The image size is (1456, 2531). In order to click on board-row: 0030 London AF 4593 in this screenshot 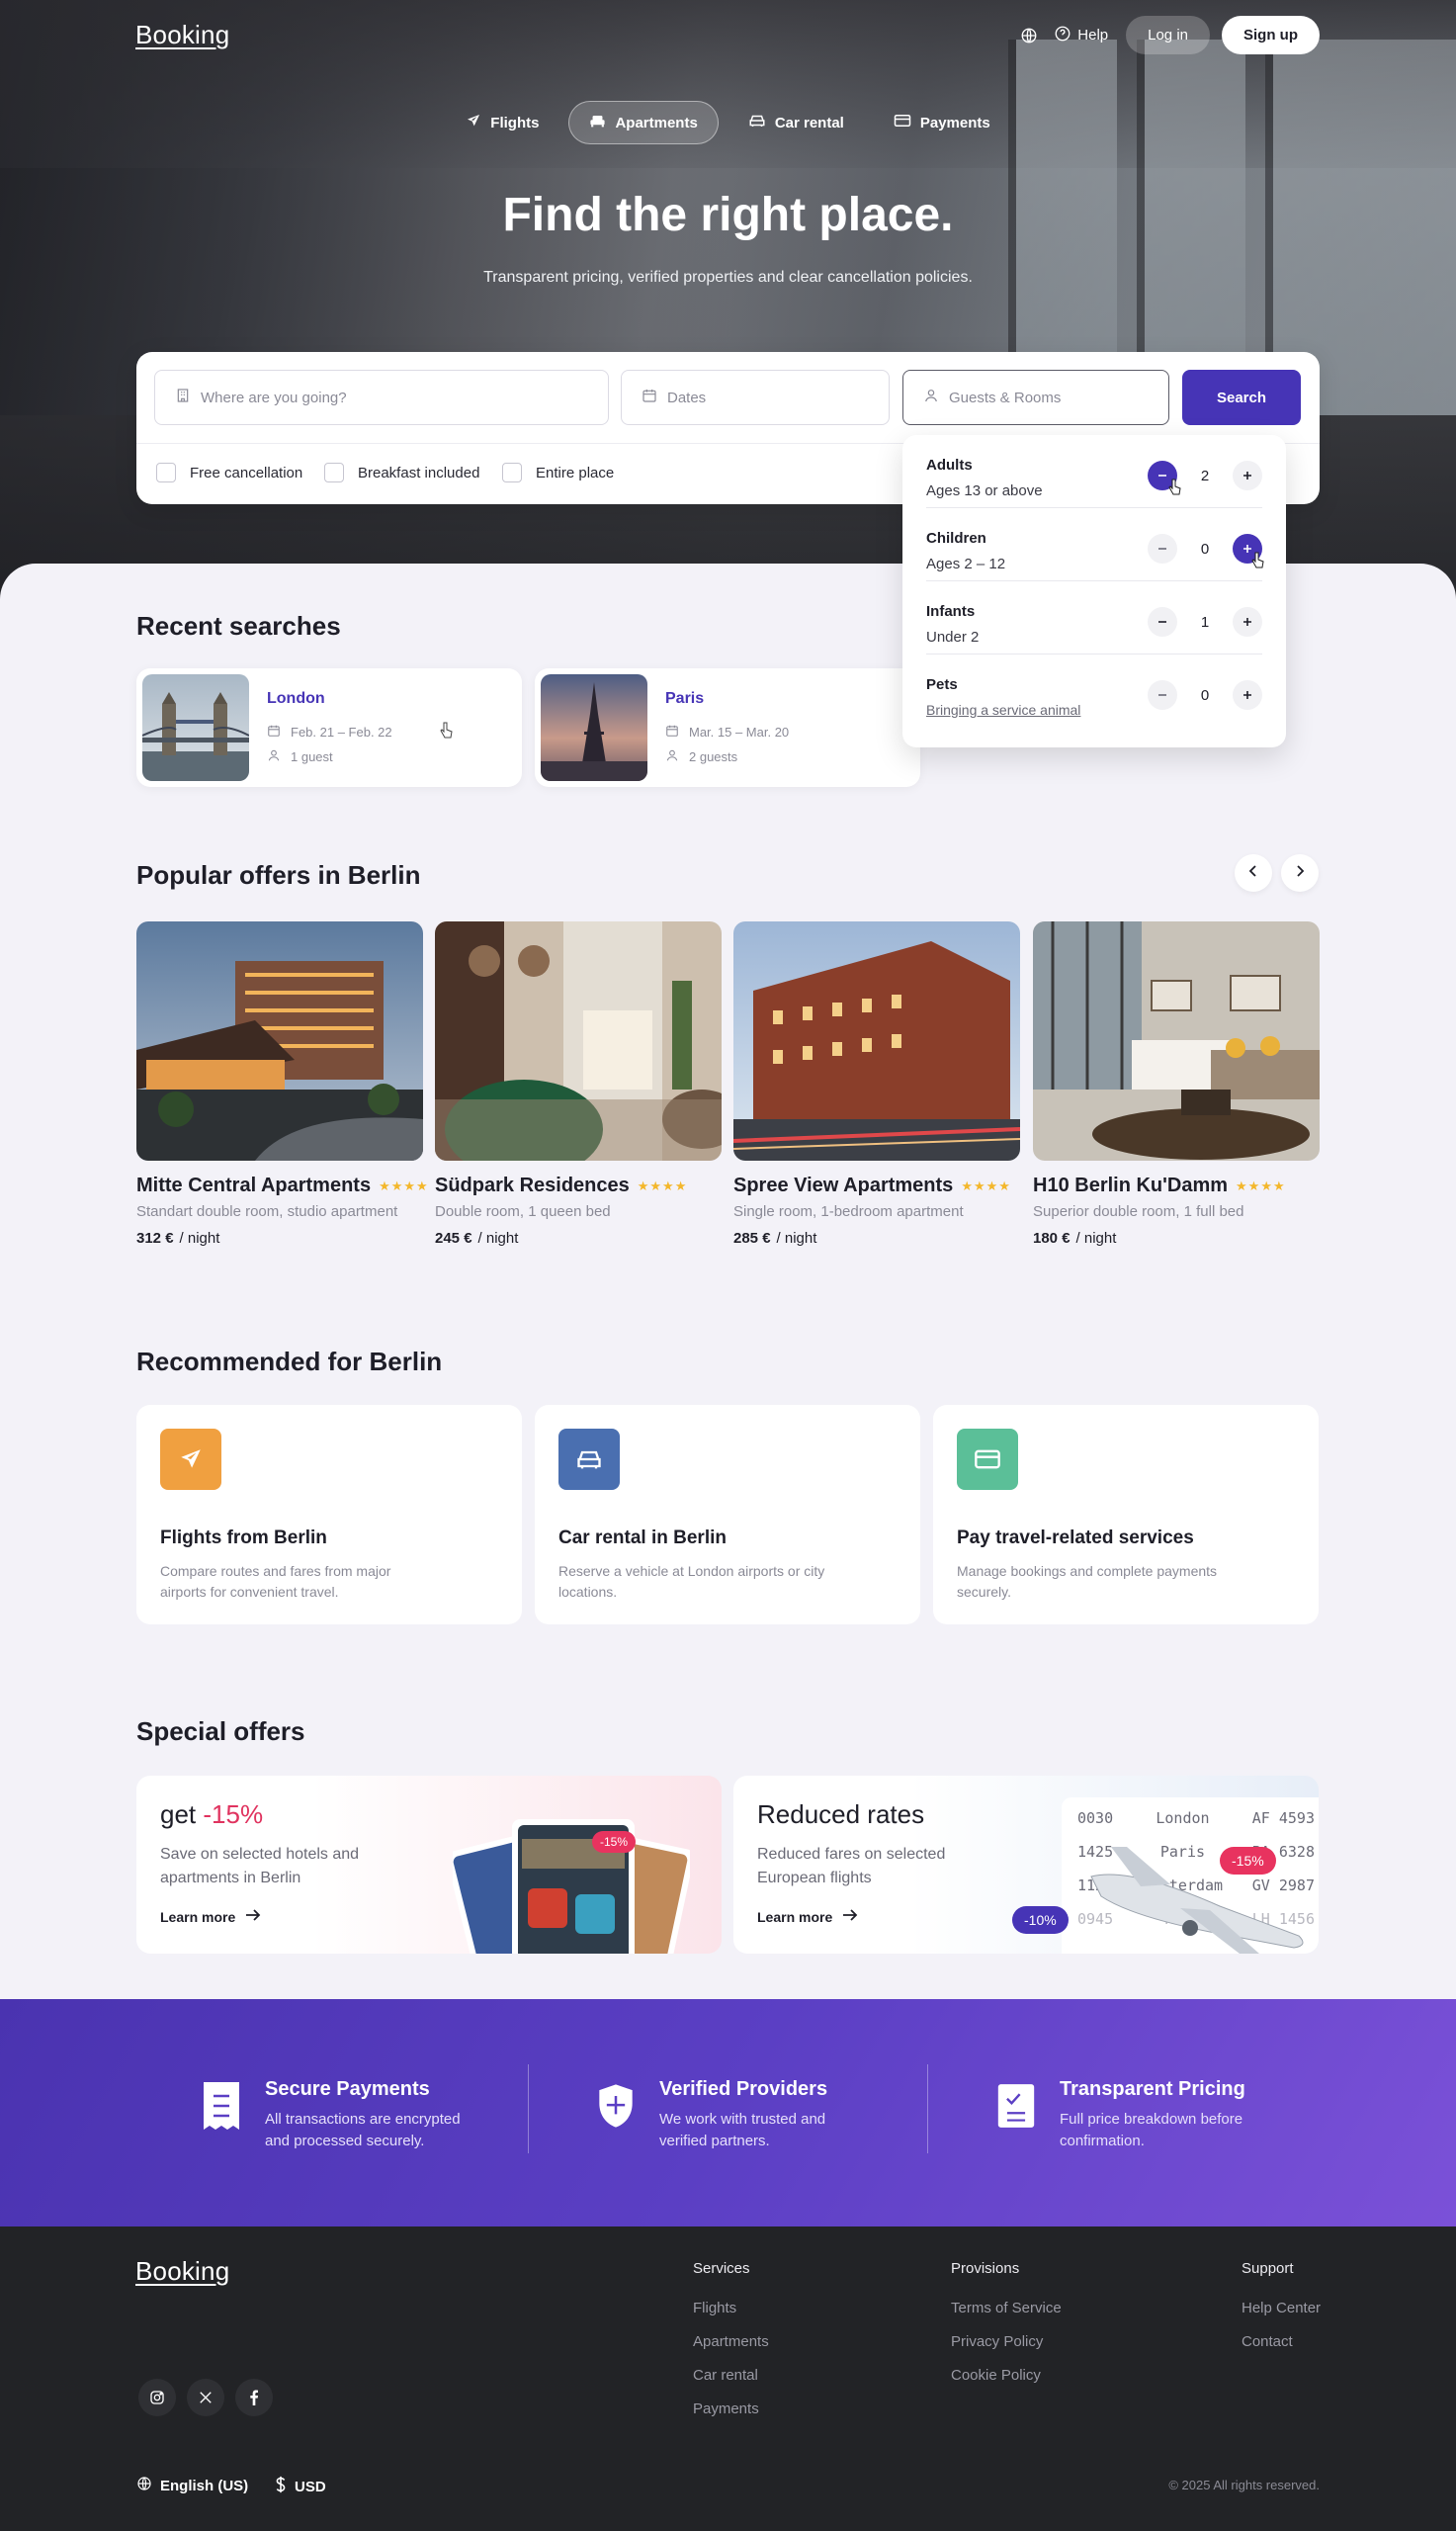, I will do `click(1198, 1818)`.